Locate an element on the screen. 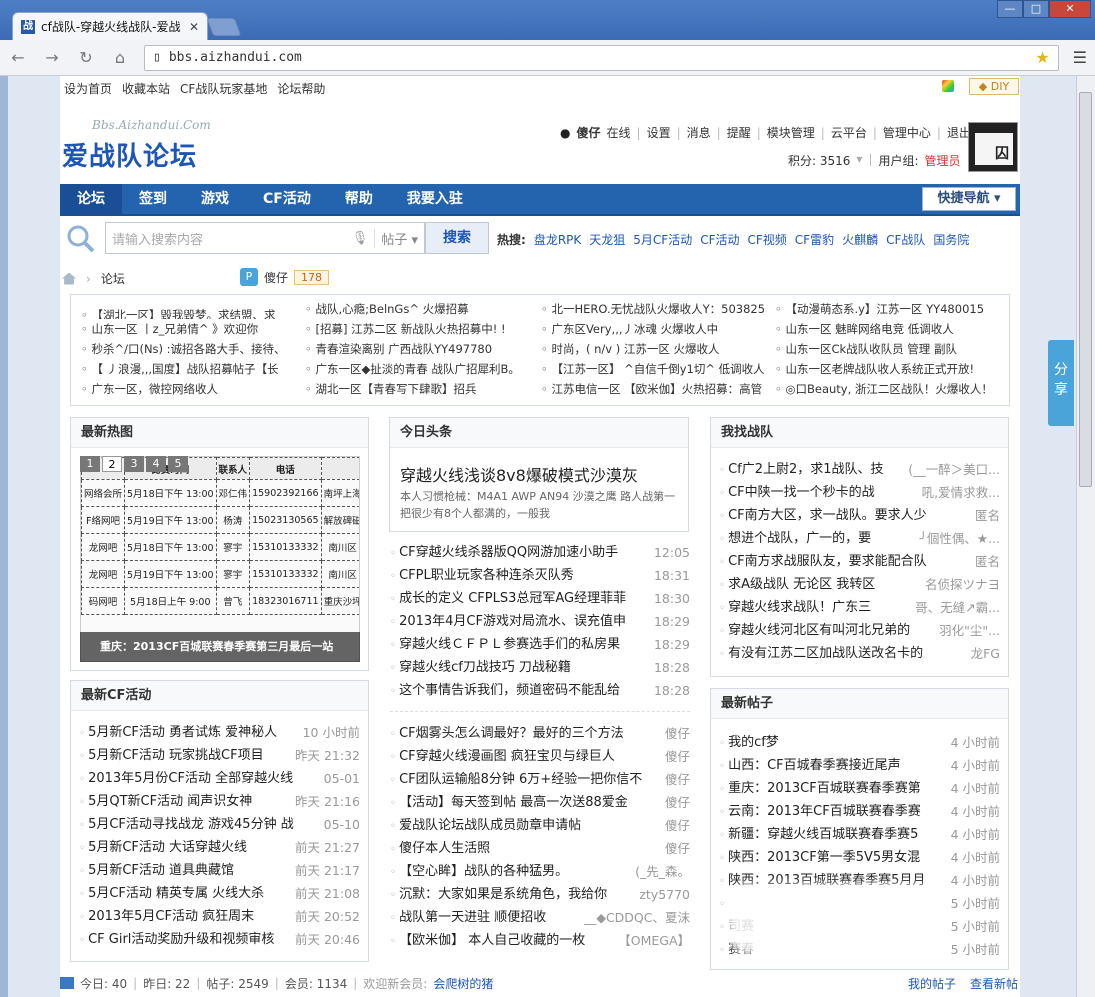 The width and height of the screenshot is (1095, 997). slide-page-button: 1 is located at coordinates (90, 464).